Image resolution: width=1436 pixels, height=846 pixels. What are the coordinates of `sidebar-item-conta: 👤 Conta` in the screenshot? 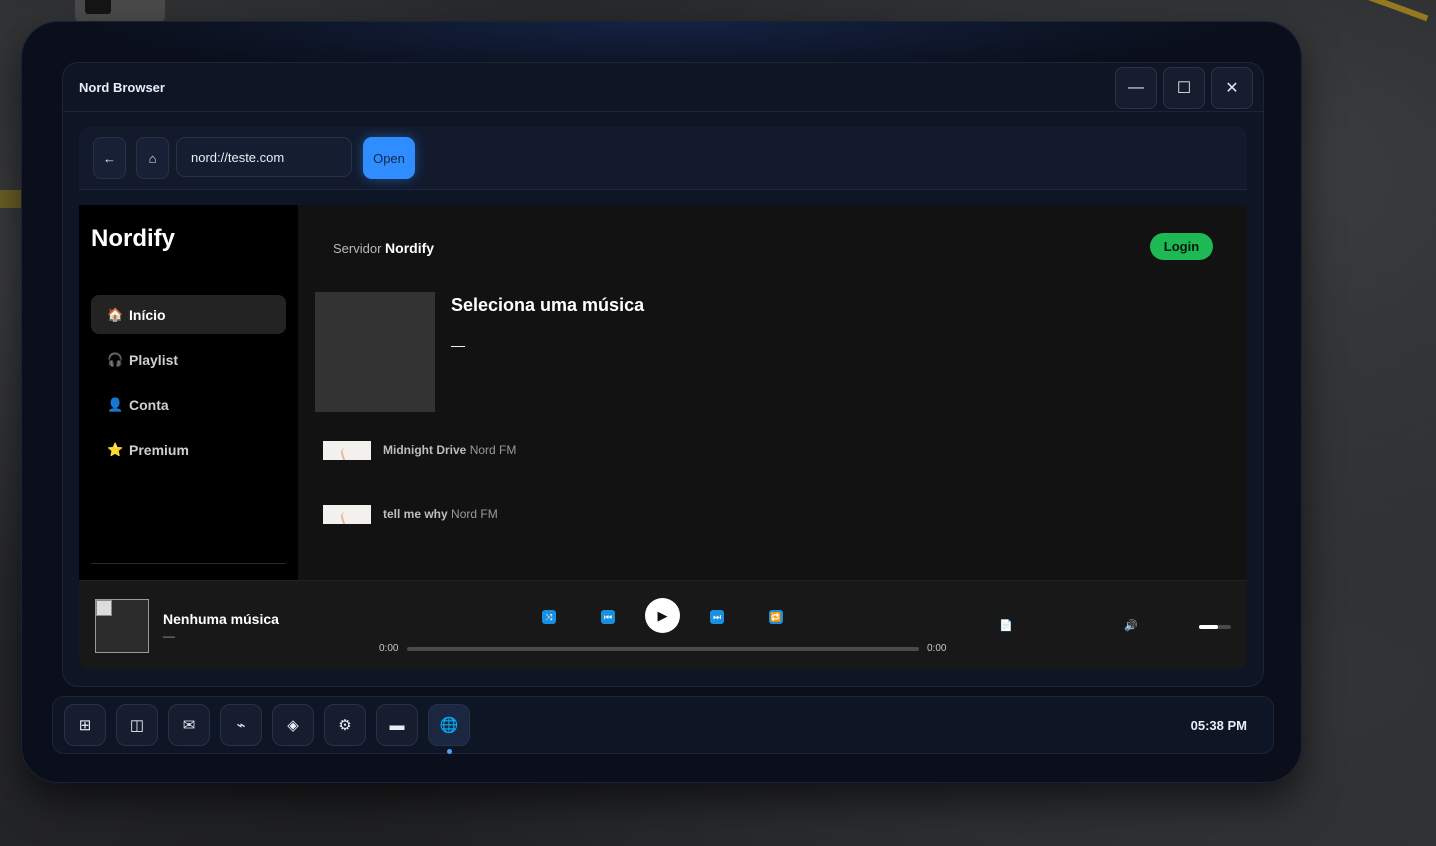 It's located at (188, 404).